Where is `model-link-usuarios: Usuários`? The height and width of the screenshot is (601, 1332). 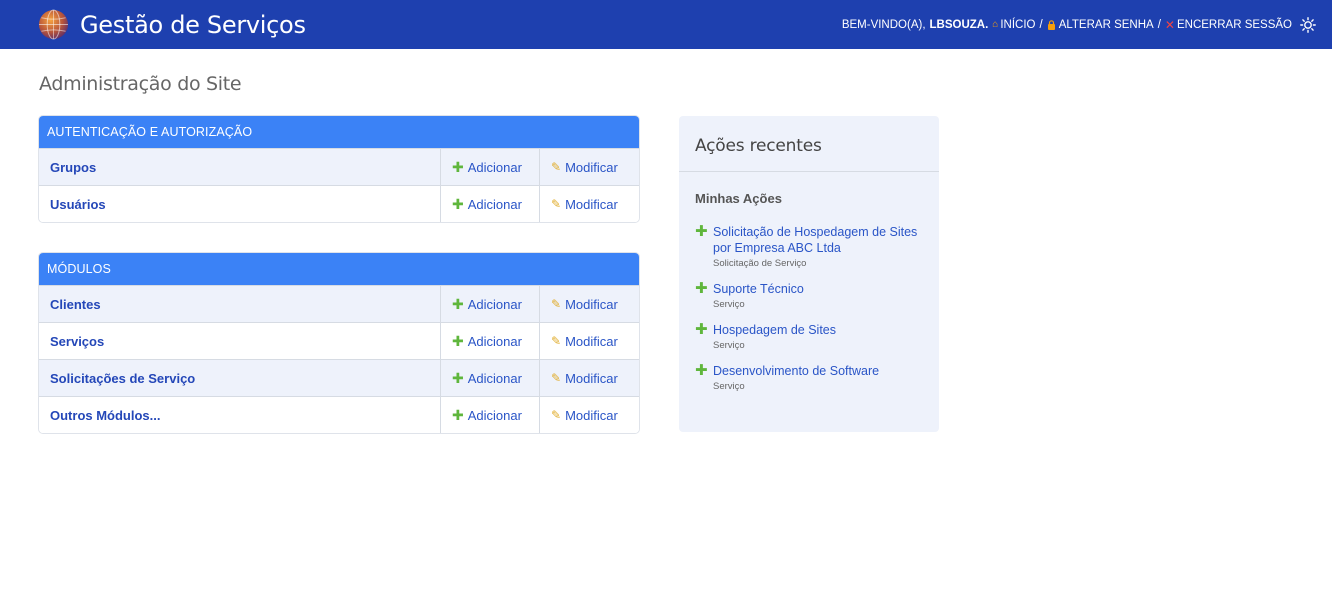
model-link-usuarios: Usuários is located at coordinates (239, 204).